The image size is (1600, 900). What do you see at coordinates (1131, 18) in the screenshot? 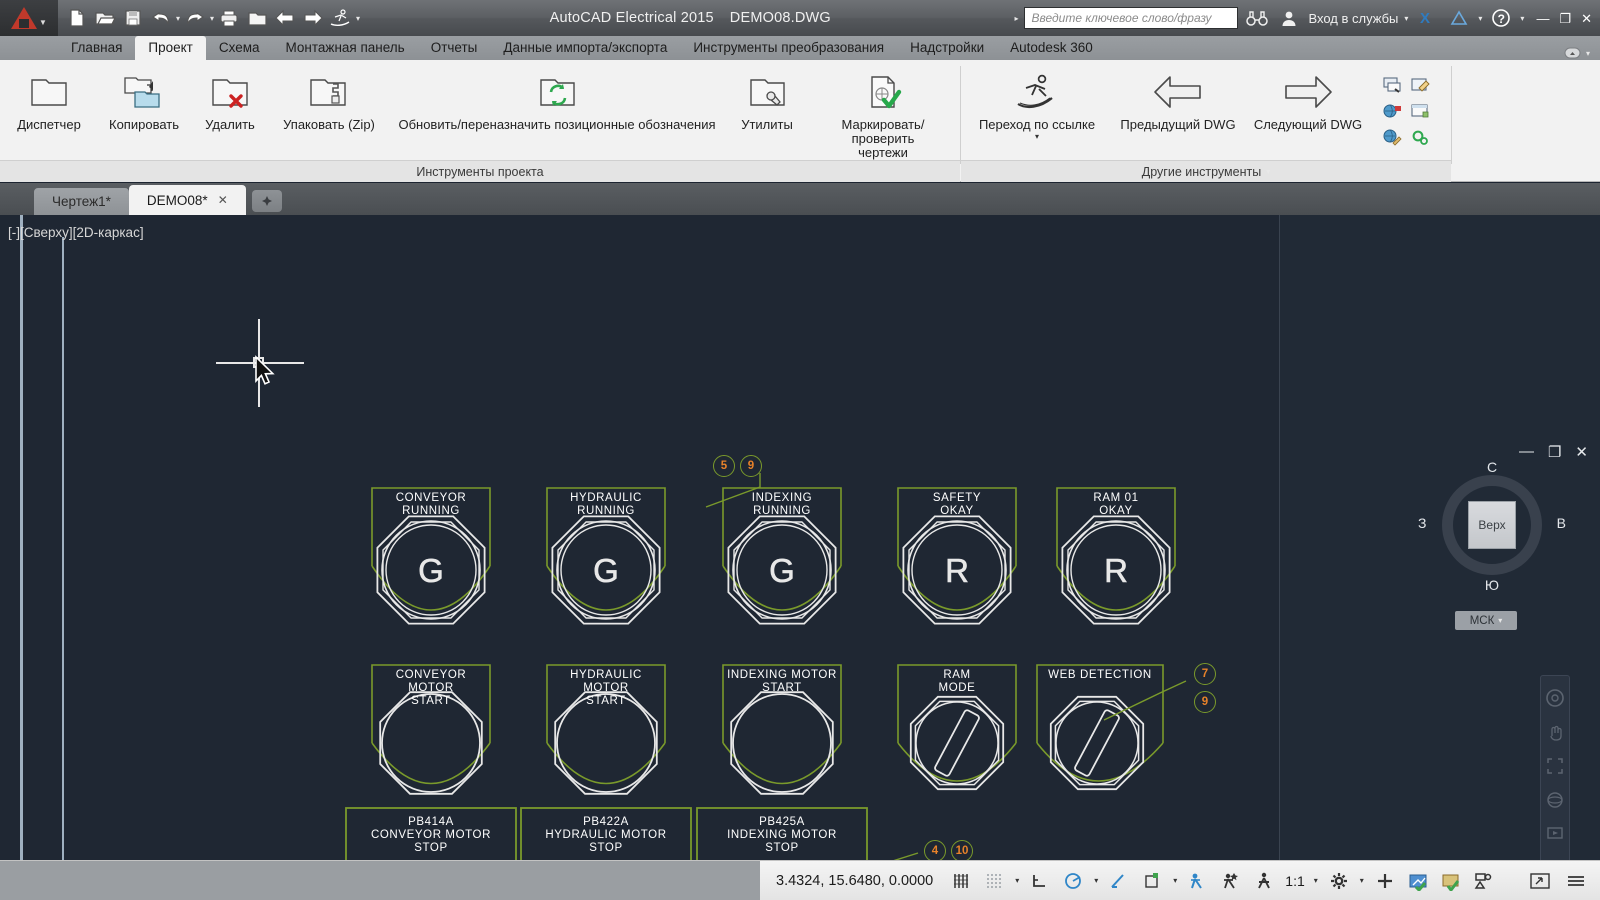
I see `search-input: Введите ключевое слово/фразу` at bounding box center [1131, 18].